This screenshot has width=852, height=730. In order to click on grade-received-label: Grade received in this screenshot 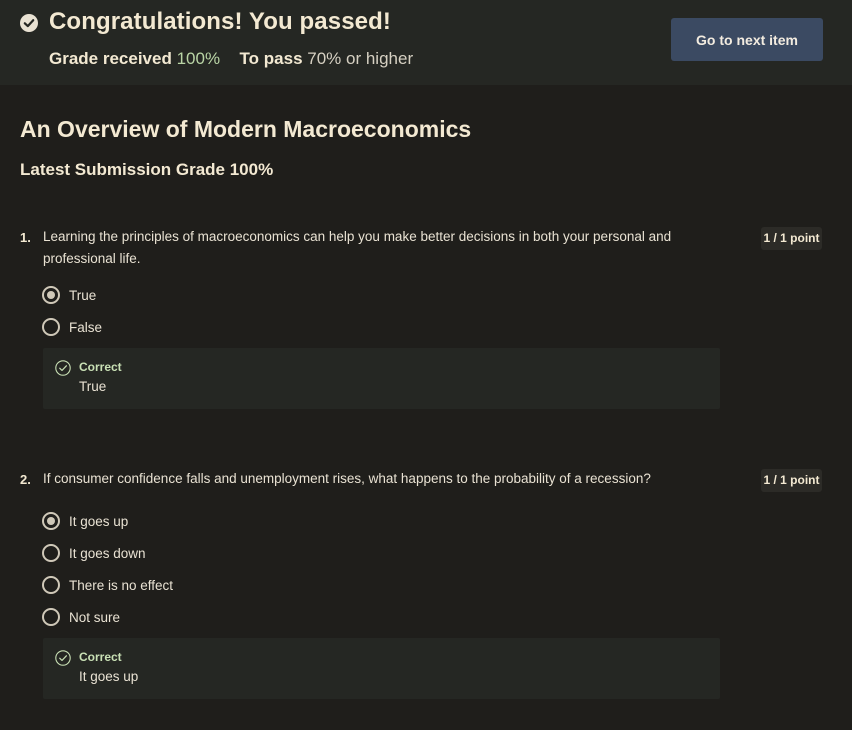, I will do `click(110, 58)`.